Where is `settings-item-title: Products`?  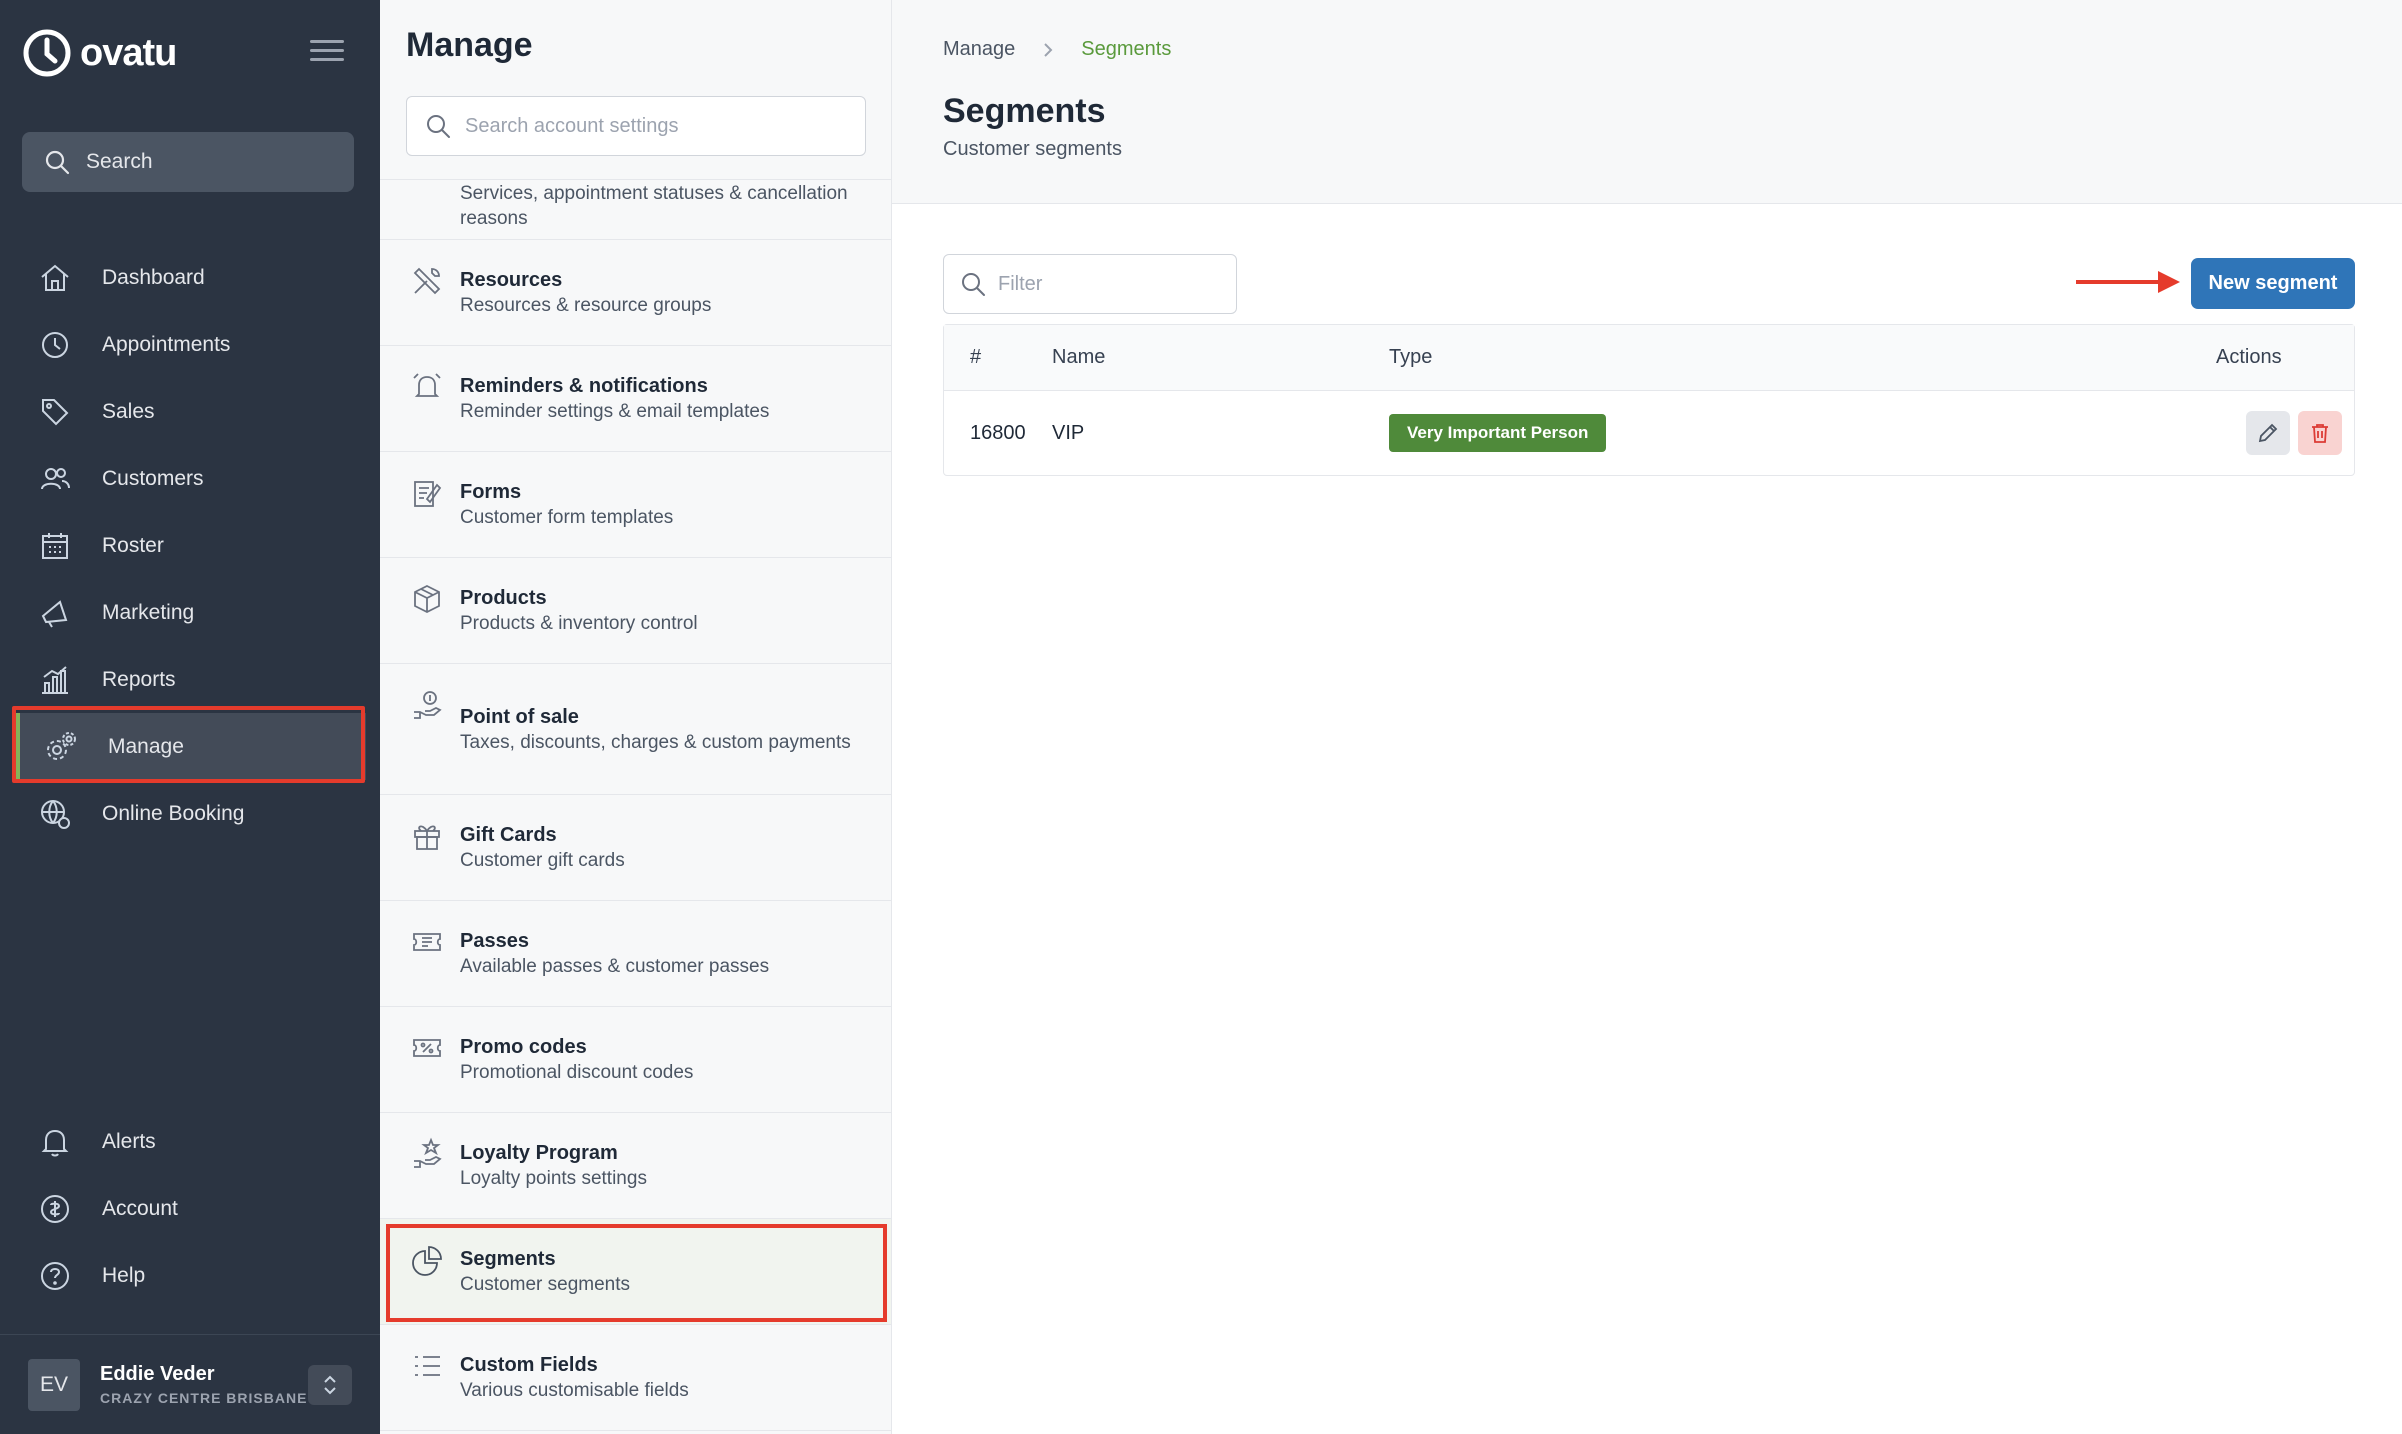
settings-item-title: Products is located at coordinates (503, 598).